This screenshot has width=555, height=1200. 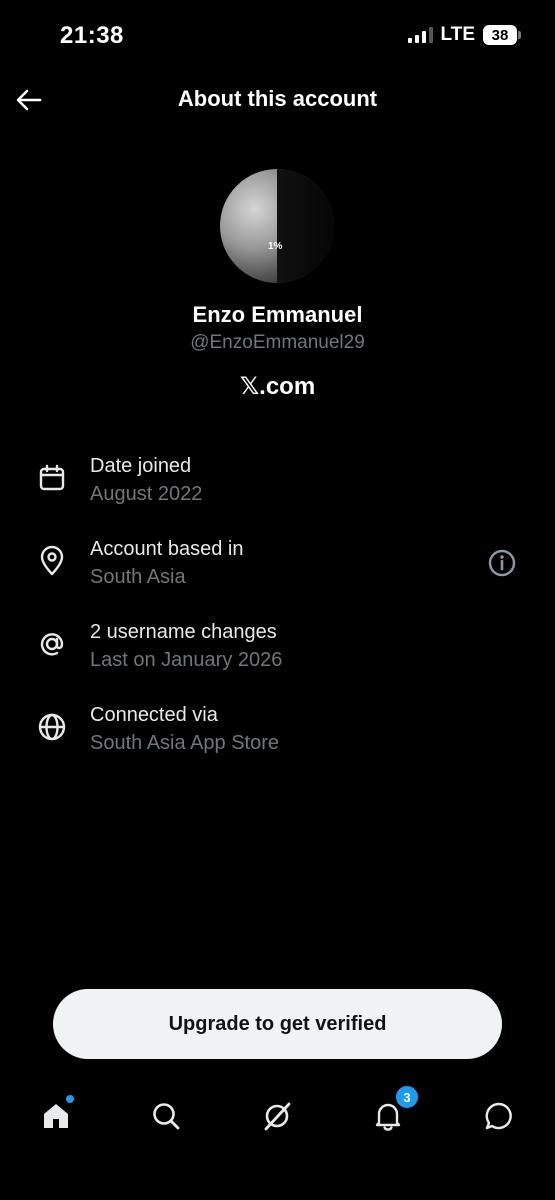 What do you see at coordinates (420, 35) in the screenshot?
I see `signal-icon` at bounding box center [420, 35].